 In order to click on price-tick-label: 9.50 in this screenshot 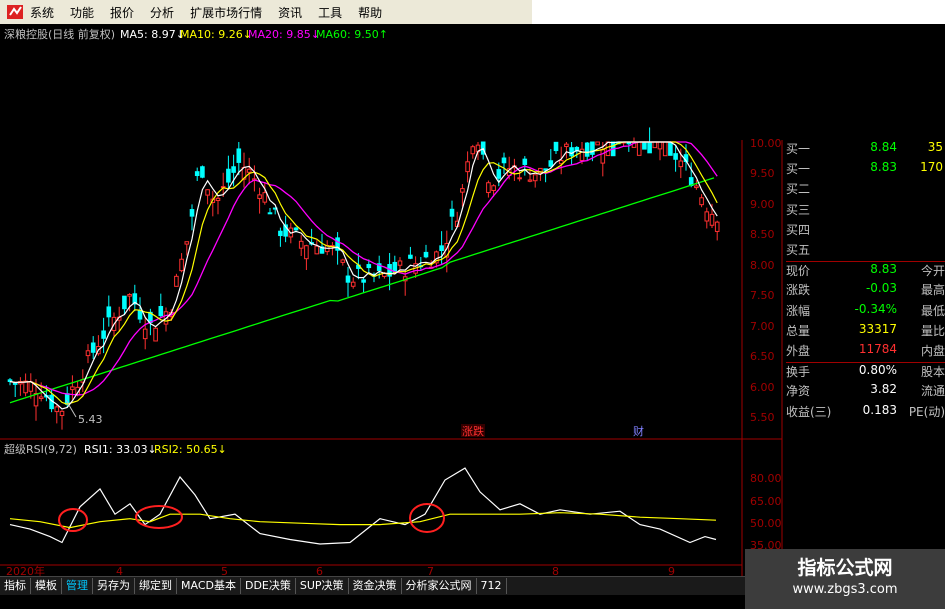, I will do `click(762, 173)`.